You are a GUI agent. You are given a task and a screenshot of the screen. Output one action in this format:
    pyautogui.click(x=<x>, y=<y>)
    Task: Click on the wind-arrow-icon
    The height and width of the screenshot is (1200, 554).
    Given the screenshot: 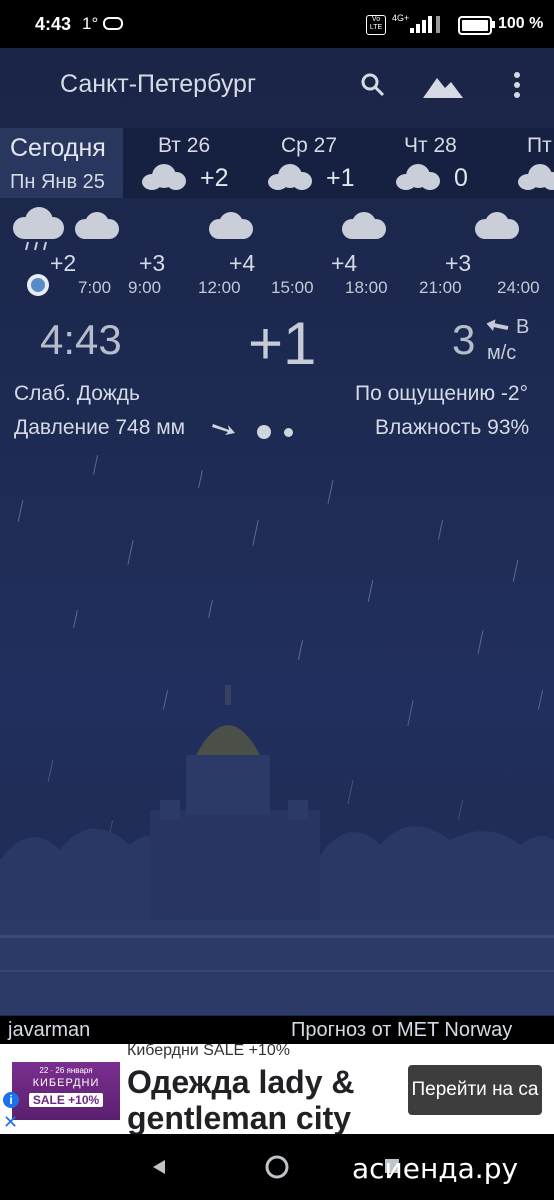 What is the action you would take?
    pyautogui.click(x=497, y=325)
    